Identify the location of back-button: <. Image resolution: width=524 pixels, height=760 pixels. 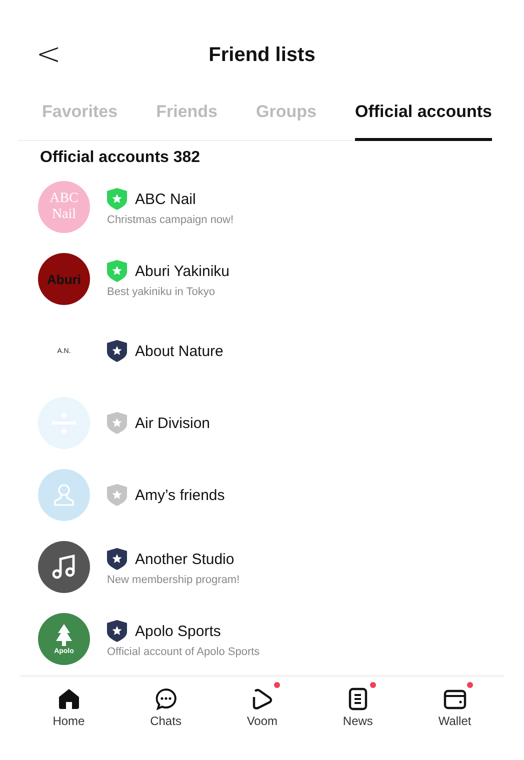
(49, 55).